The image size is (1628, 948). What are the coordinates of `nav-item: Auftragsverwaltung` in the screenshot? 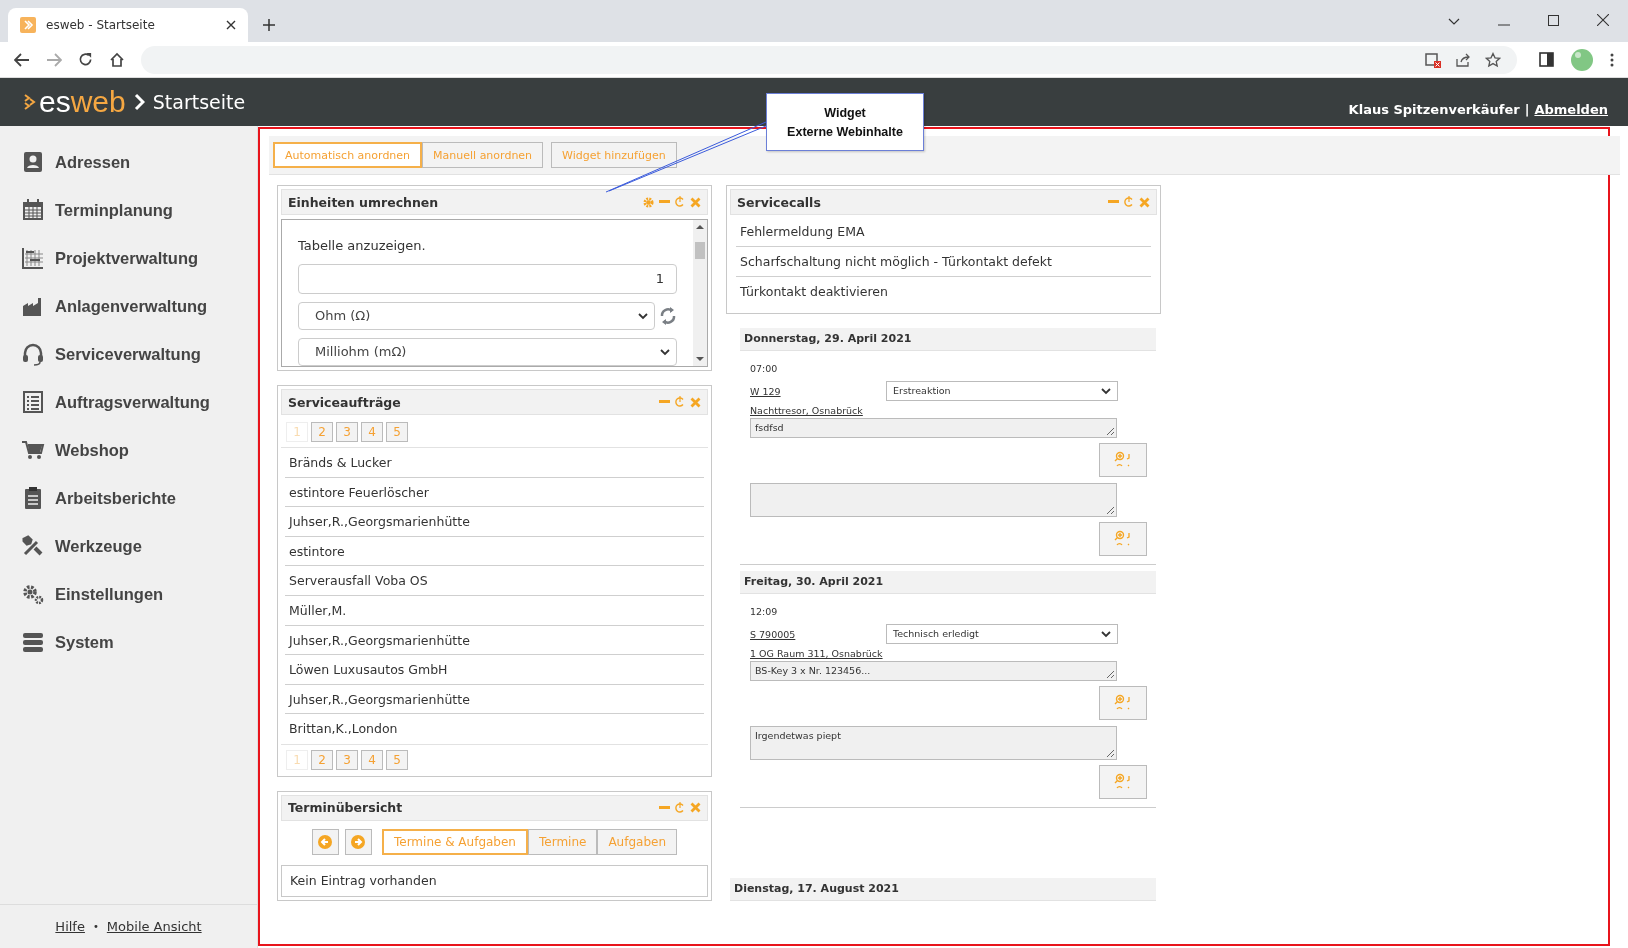 It's located at (128, 402).